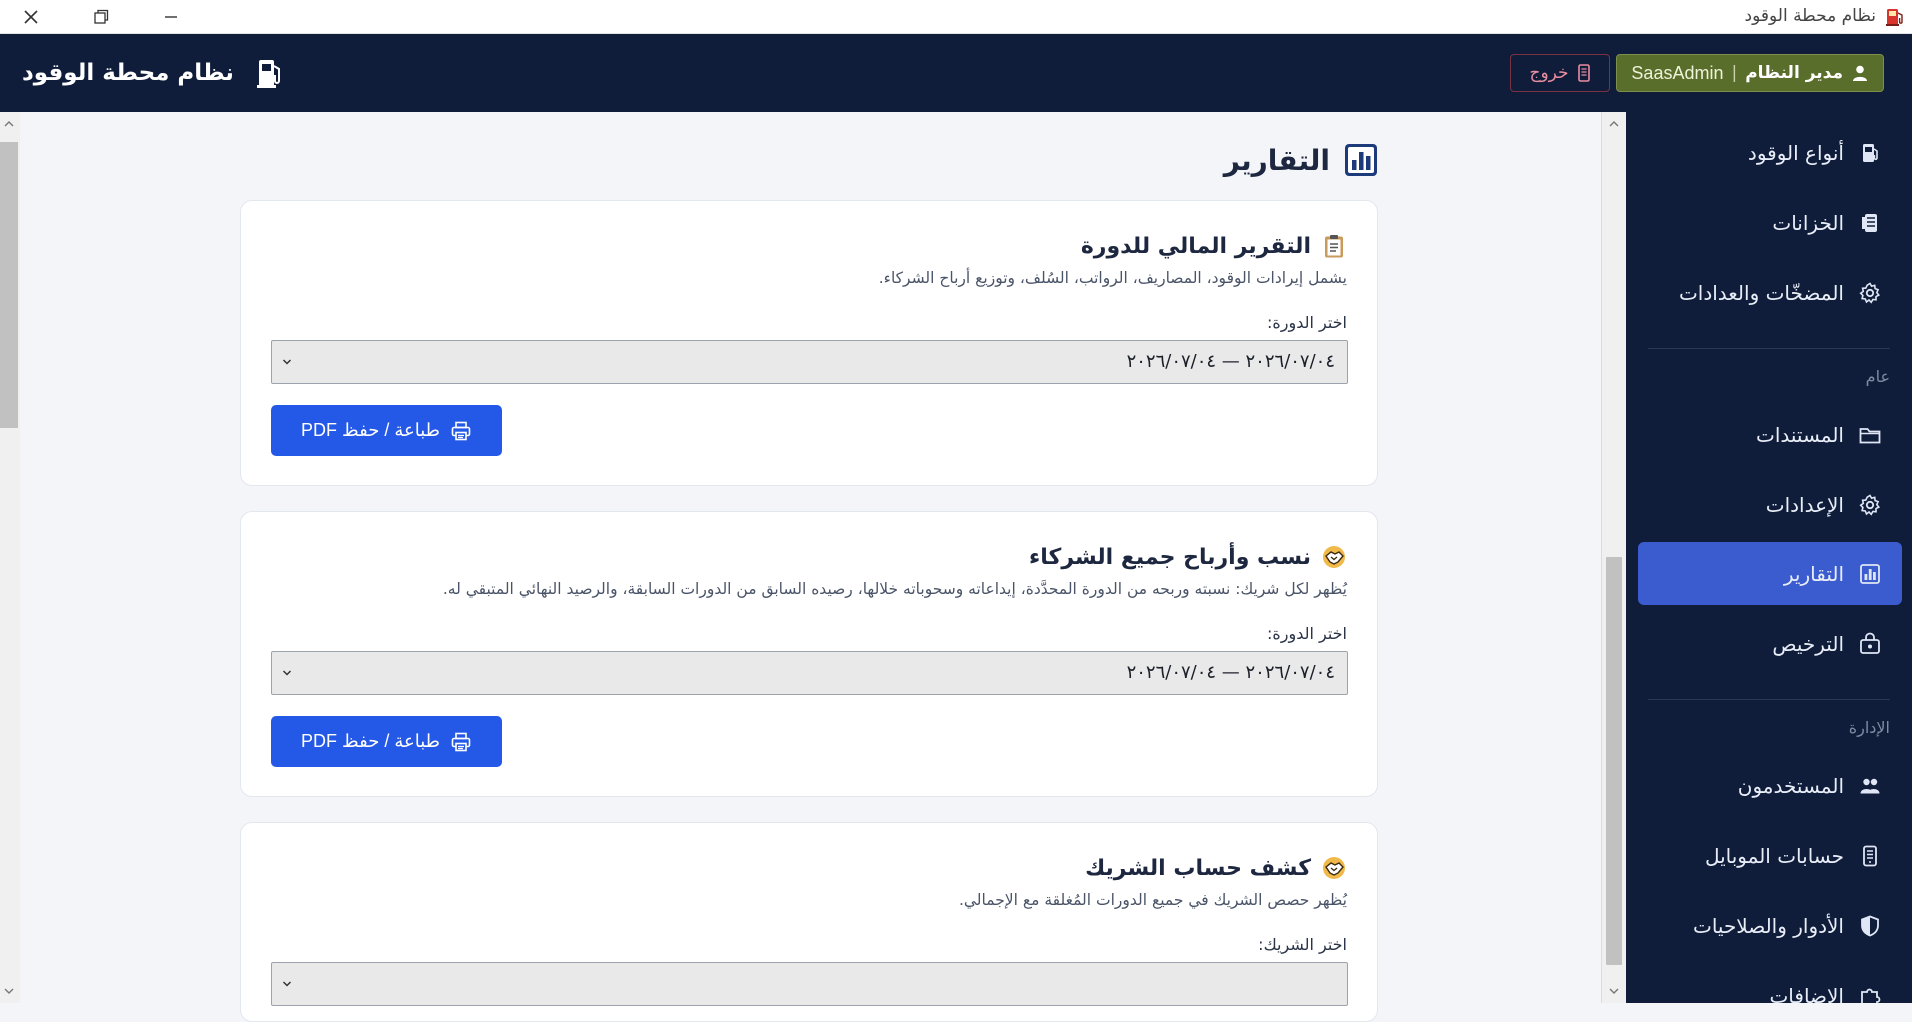 The height and width of the screenshot is (1022, 1912). I want to click on brand: نظام محطة الوقود, so click(153, 73).